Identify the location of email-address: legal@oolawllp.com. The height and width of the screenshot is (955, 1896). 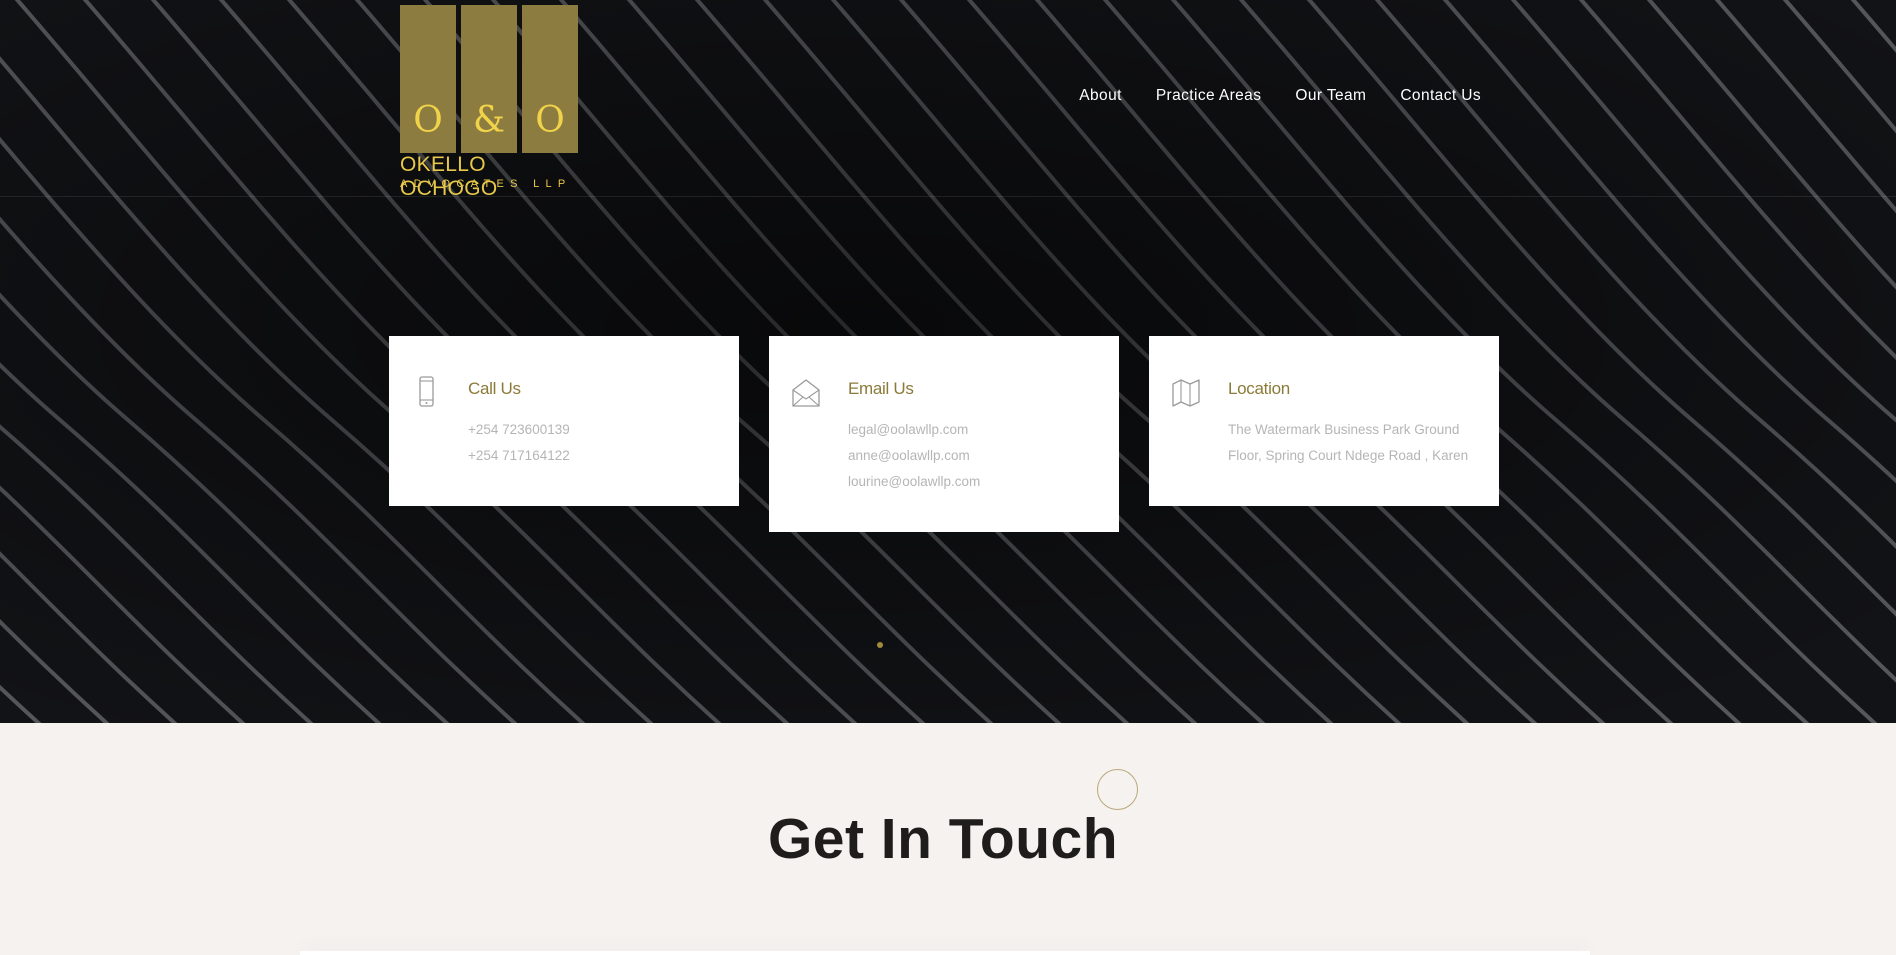
(914, 430).